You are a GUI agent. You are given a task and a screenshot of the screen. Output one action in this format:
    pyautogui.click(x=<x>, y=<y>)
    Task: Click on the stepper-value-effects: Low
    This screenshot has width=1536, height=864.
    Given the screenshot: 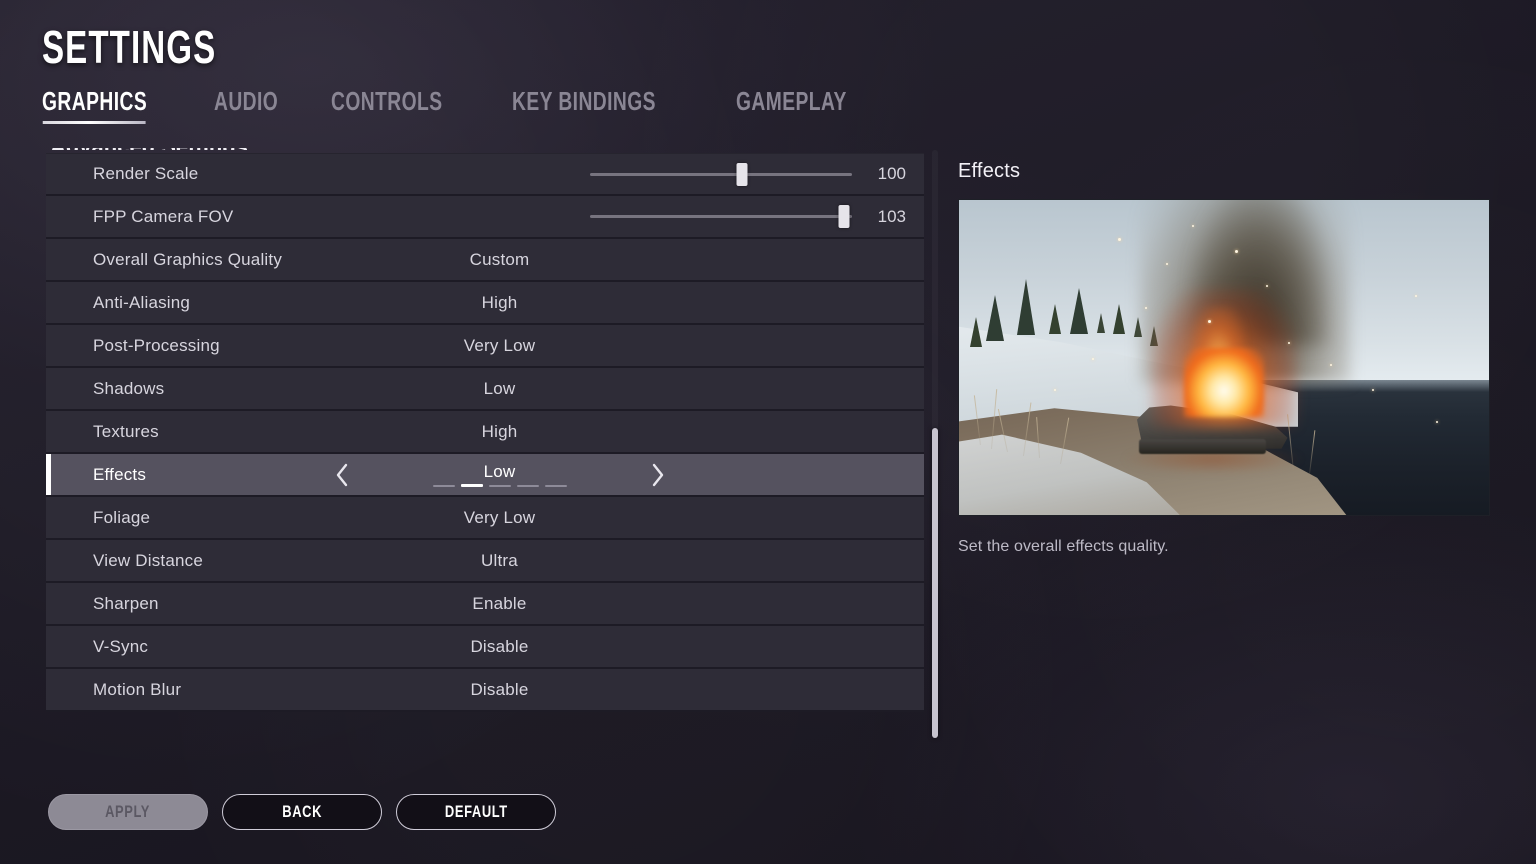 What is the action you would take?
    pyautogui.click(x=499, y=471)
    